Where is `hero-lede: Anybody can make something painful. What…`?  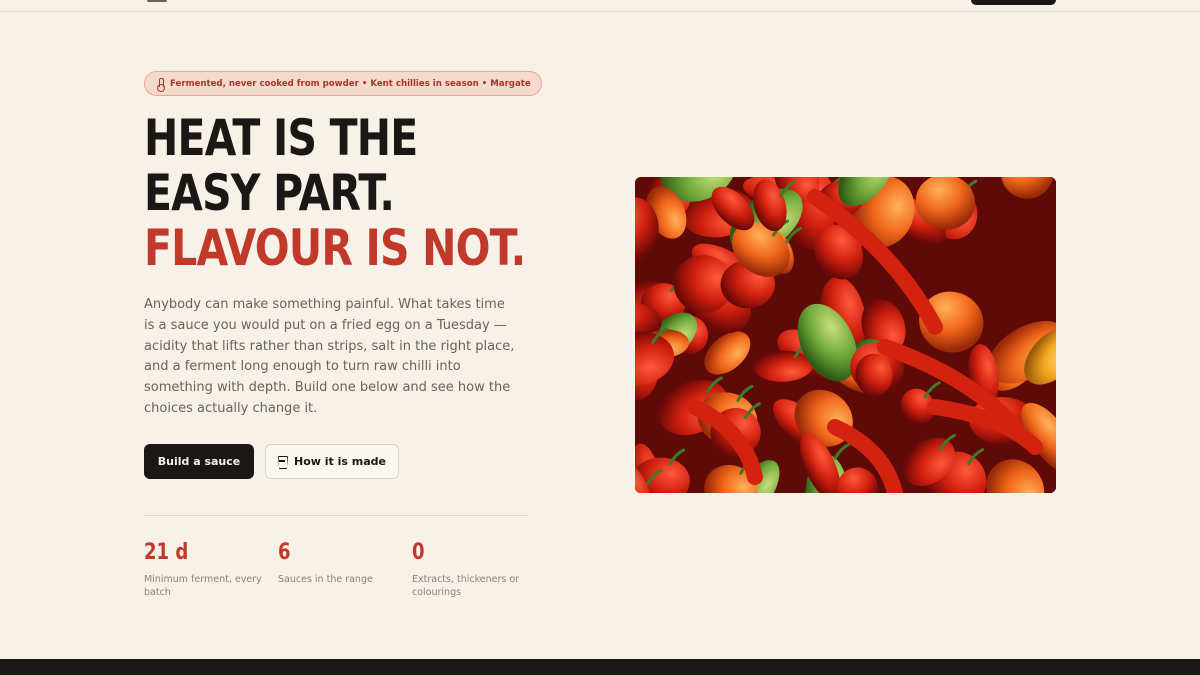 hero-lede: Anybody can make something painful. What… is located at coordinates (329, 356).